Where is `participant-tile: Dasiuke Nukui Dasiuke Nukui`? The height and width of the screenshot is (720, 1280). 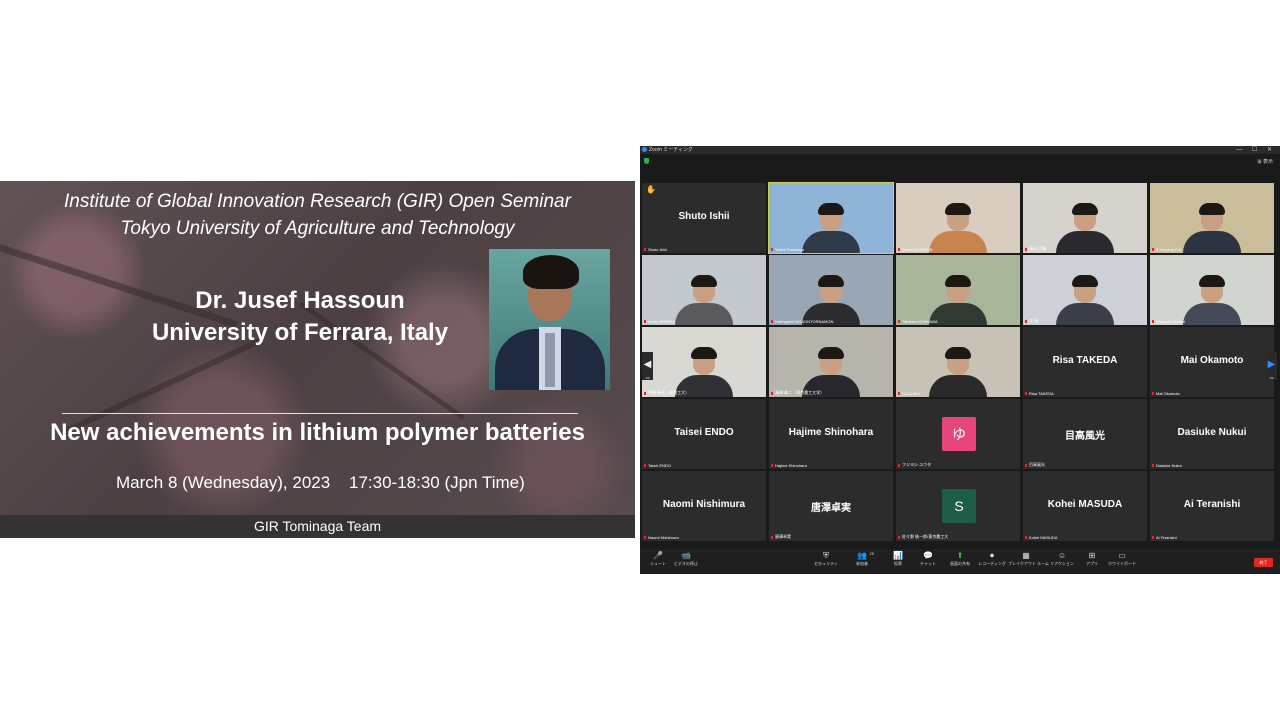 participant-tile: Dasiuke Nukui Dasiuke Nukui is located at coordinates (1212, 434).